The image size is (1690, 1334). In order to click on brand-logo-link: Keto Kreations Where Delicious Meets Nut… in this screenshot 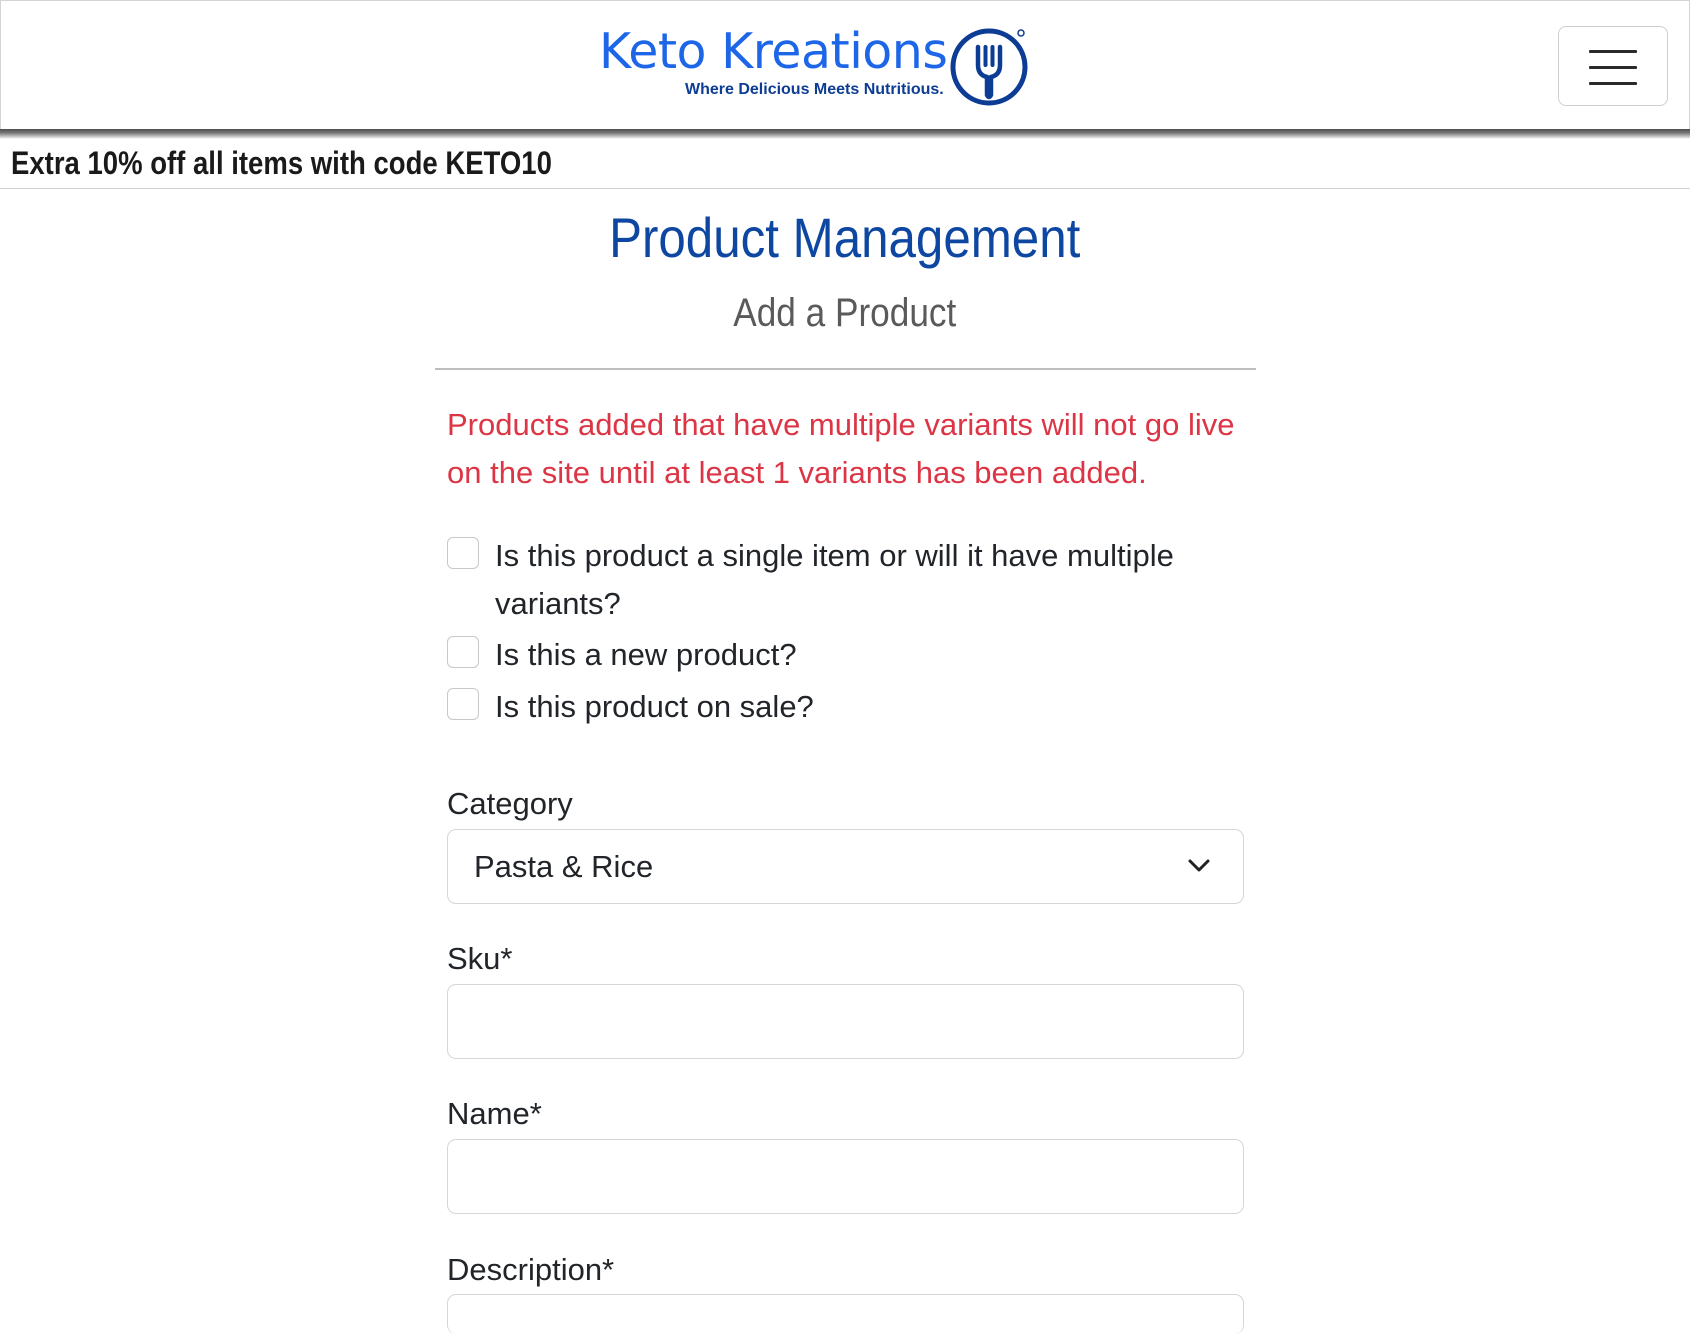, I will do `click(816, 67)`.